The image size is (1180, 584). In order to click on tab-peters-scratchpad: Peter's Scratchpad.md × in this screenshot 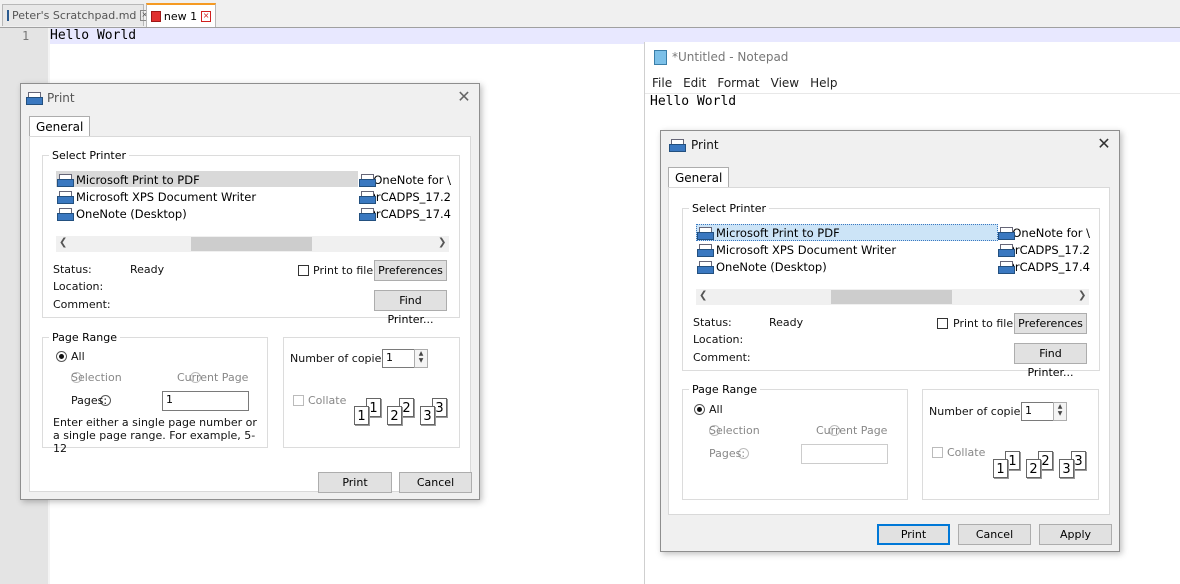, I will do `click(76, 15)`.